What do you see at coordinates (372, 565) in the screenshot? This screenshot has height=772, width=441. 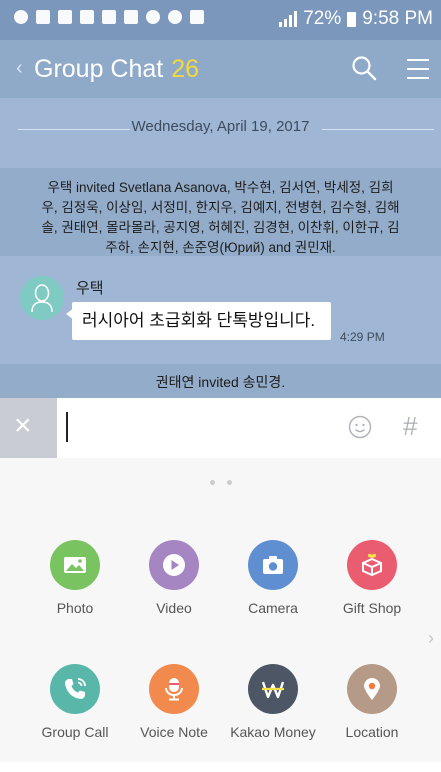 I see `gift-icon` at bounding box center [372, 565].